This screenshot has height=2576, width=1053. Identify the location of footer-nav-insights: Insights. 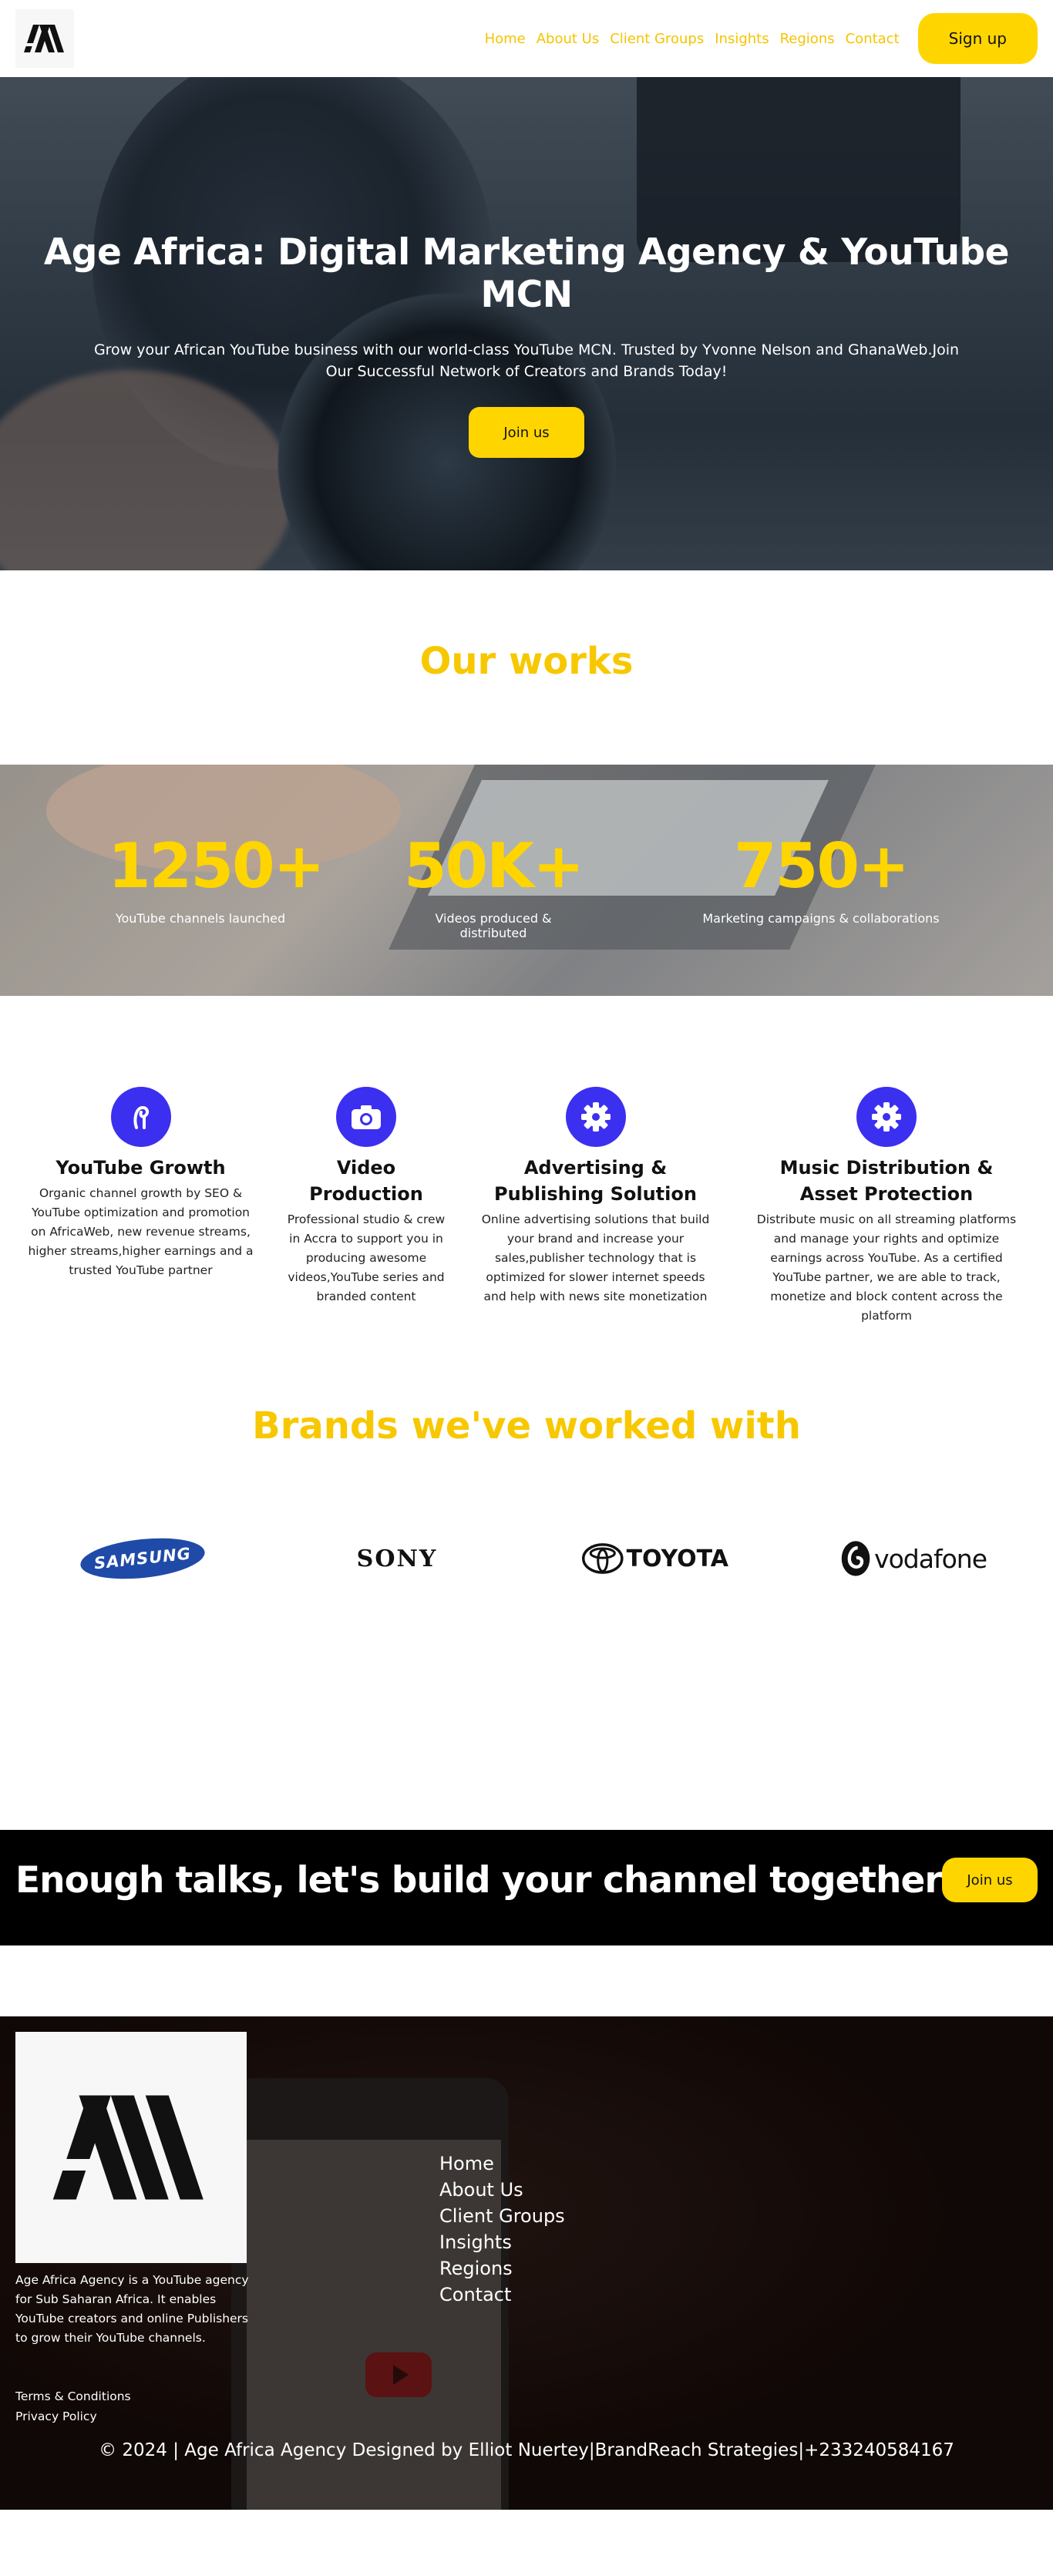
(502, 2242).